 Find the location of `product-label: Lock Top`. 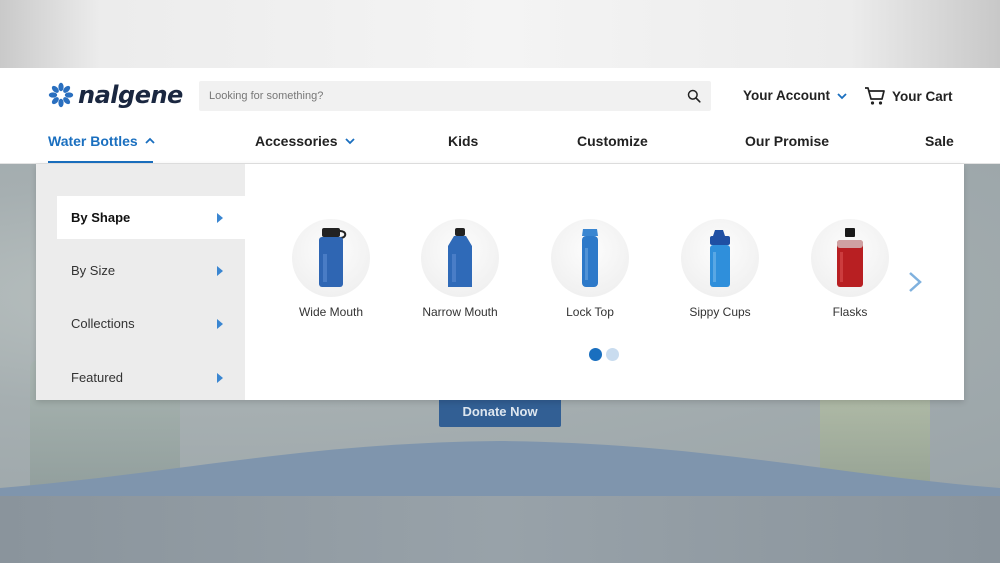

product-label: Lock Top is located at coordinates (590, 312).